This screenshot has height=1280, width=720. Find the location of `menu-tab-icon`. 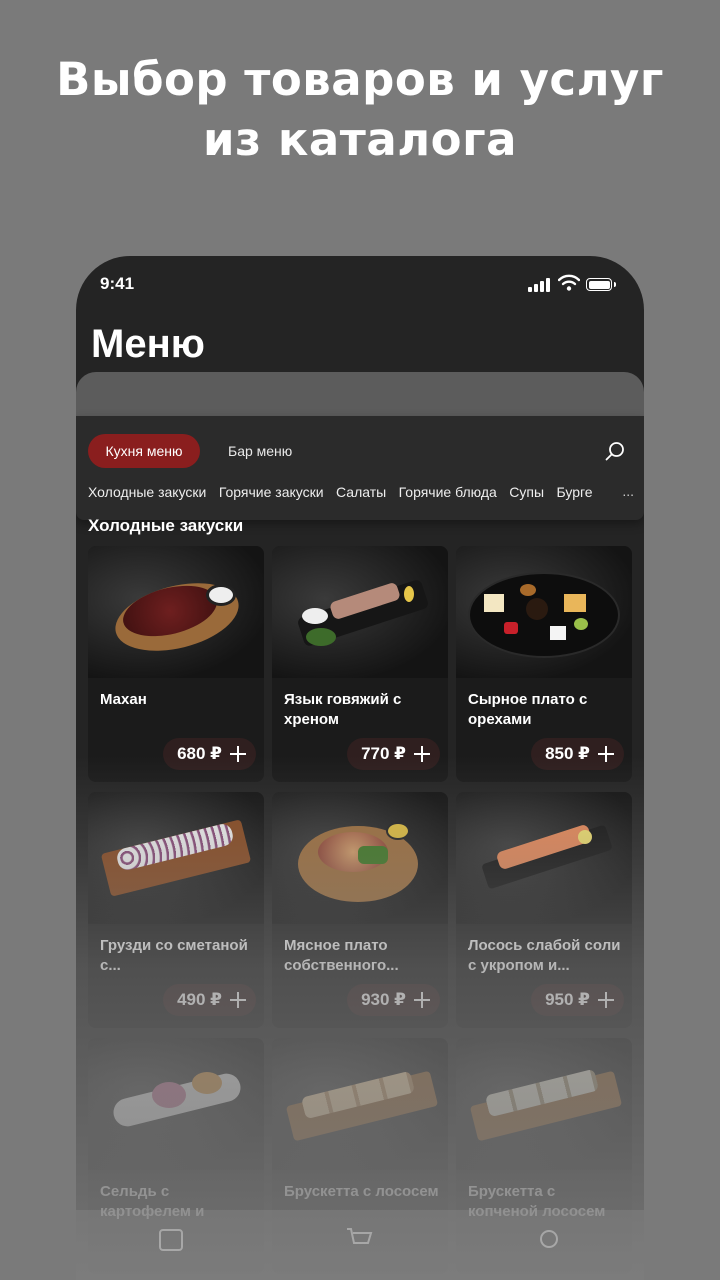

menu-tab-icon is located at coordinates (171, 1239).